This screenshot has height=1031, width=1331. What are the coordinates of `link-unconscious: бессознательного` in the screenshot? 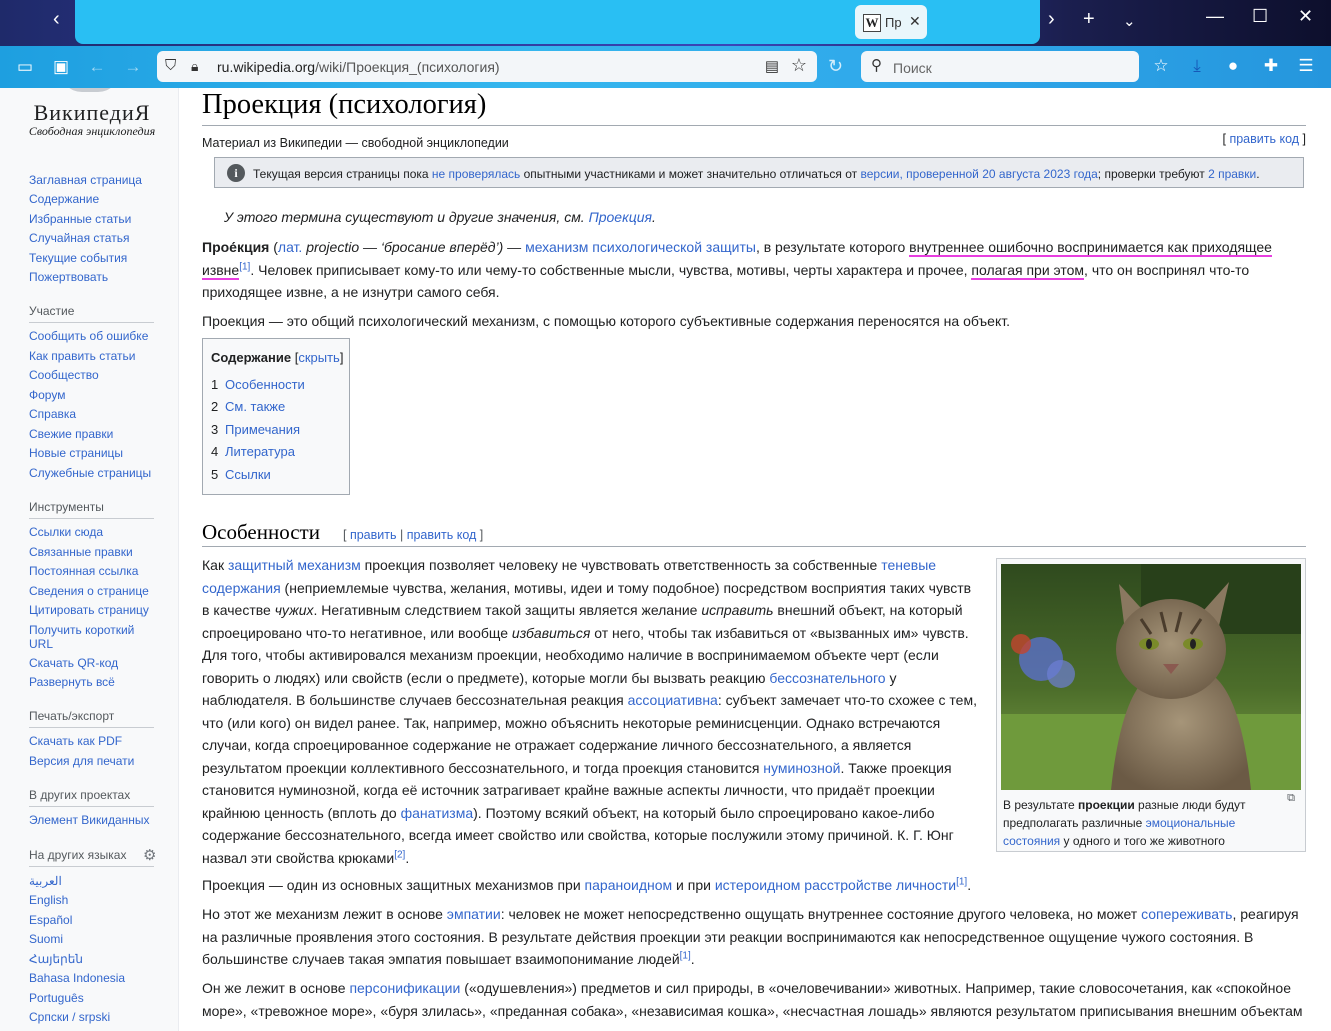 It's located at (827, 678).